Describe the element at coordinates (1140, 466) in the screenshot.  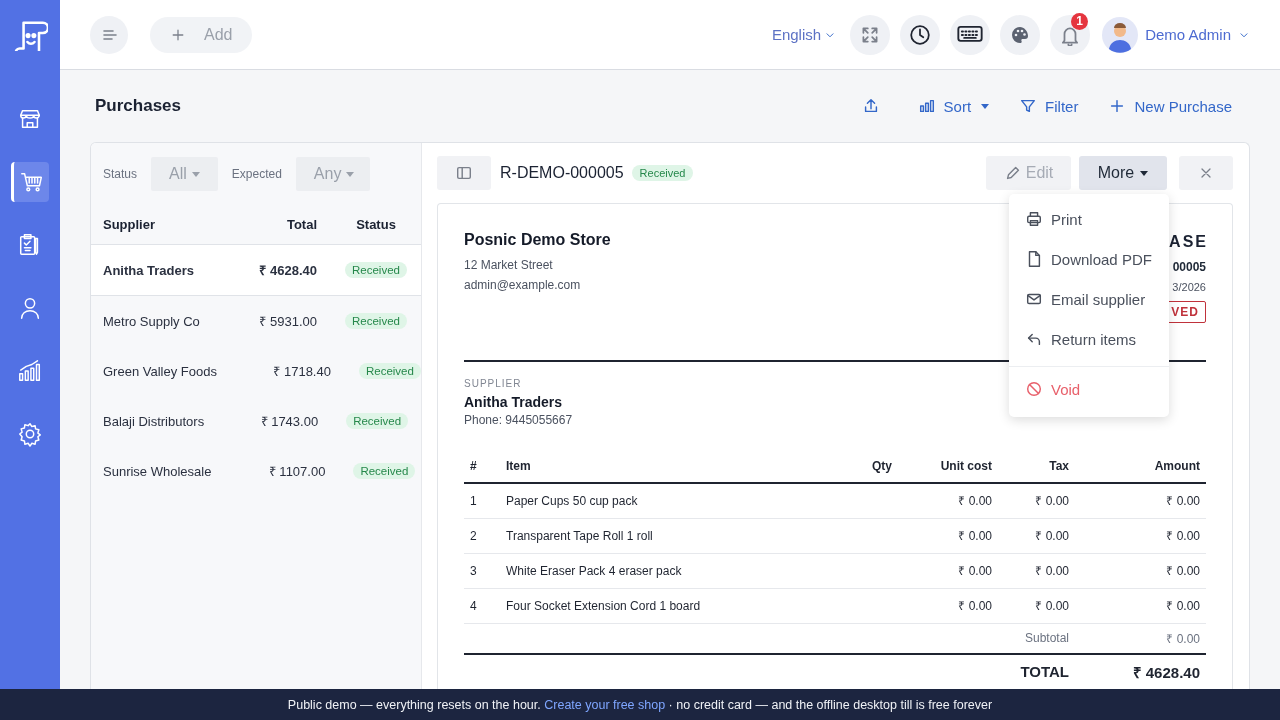
I see `column-header: Amount` at that location.